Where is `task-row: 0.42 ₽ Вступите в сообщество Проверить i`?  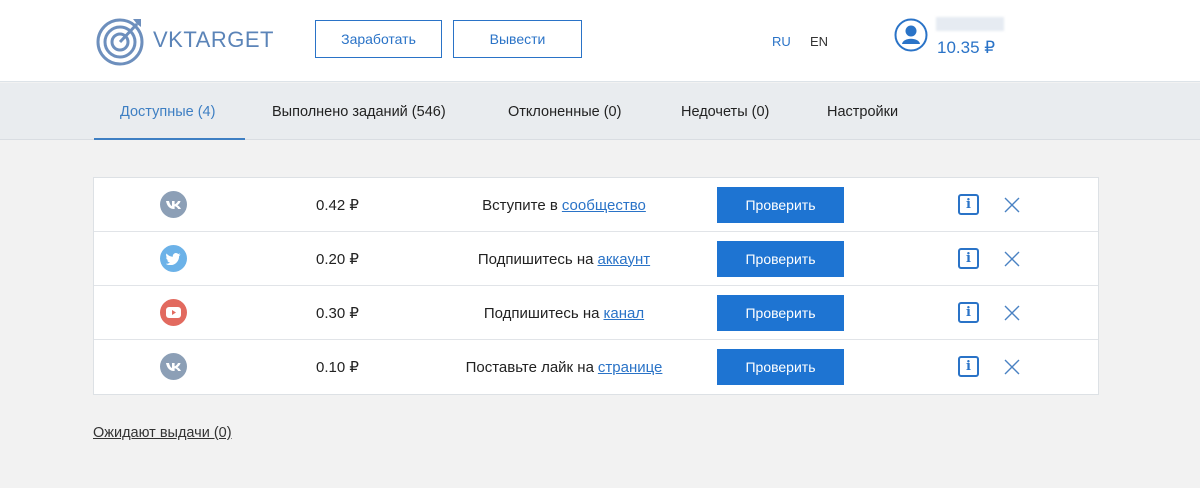 task-row: 0.42 ₽ Вступите в сообщество Проверить i is located at coordinates (596, 205).